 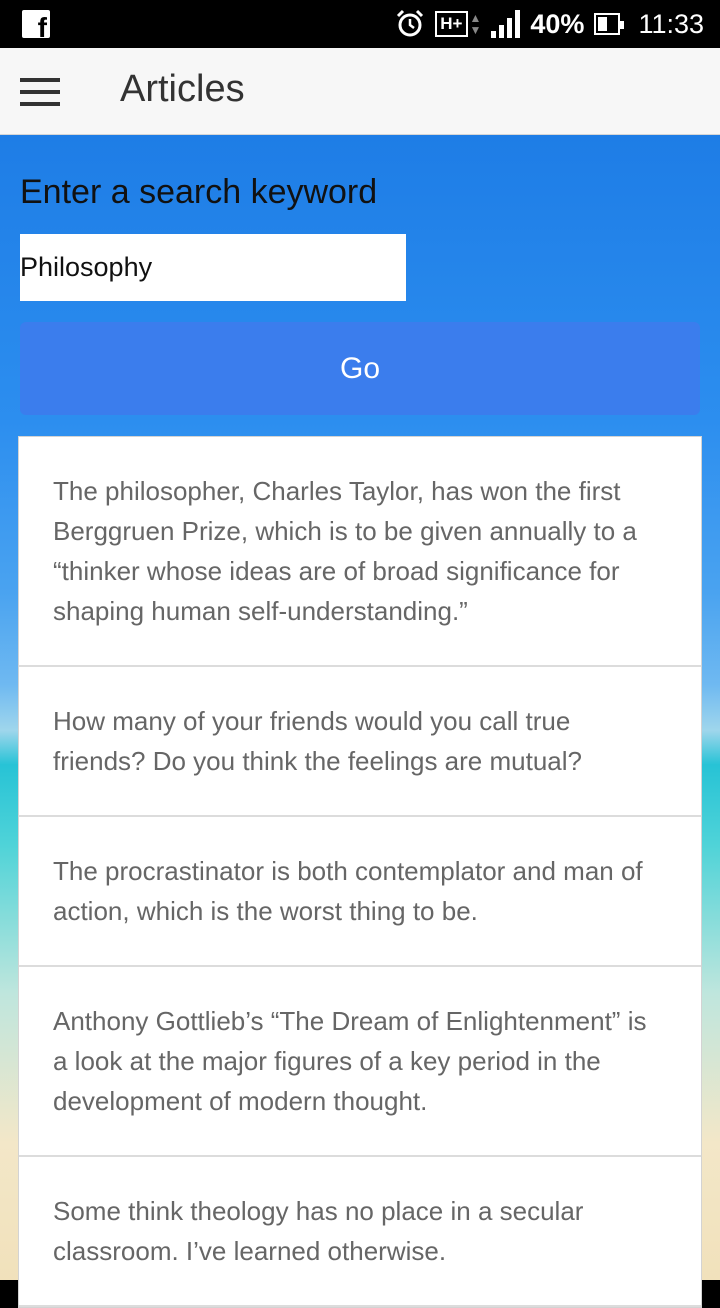 I want to click on battery-percent: 40%, so click(x=557, y=23).